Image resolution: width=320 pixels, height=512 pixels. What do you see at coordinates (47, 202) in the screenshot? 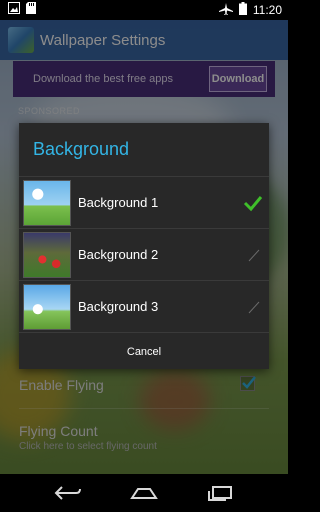
I see `dandelion-sky-thumbnail` at bounding box center [47, 202].